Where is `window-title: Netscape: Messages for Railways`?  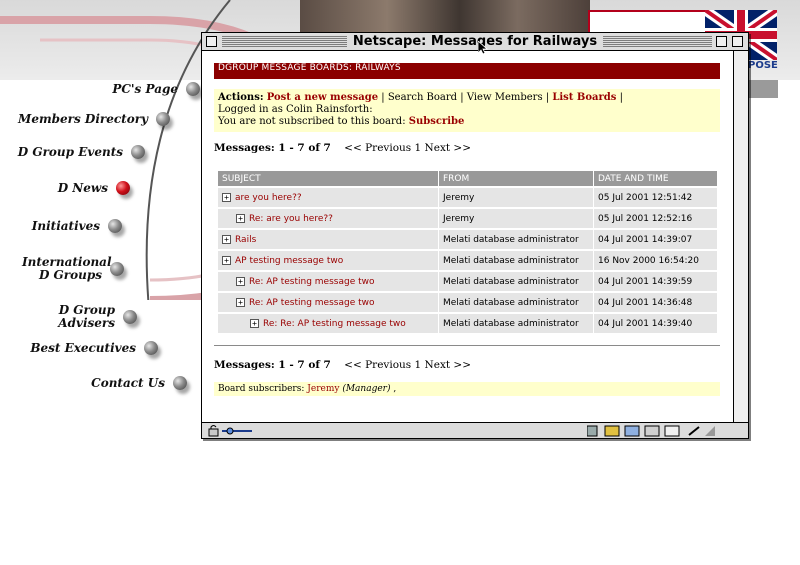
window-title: Netscape: Messages for Railways is located at coordinates (475, 41).